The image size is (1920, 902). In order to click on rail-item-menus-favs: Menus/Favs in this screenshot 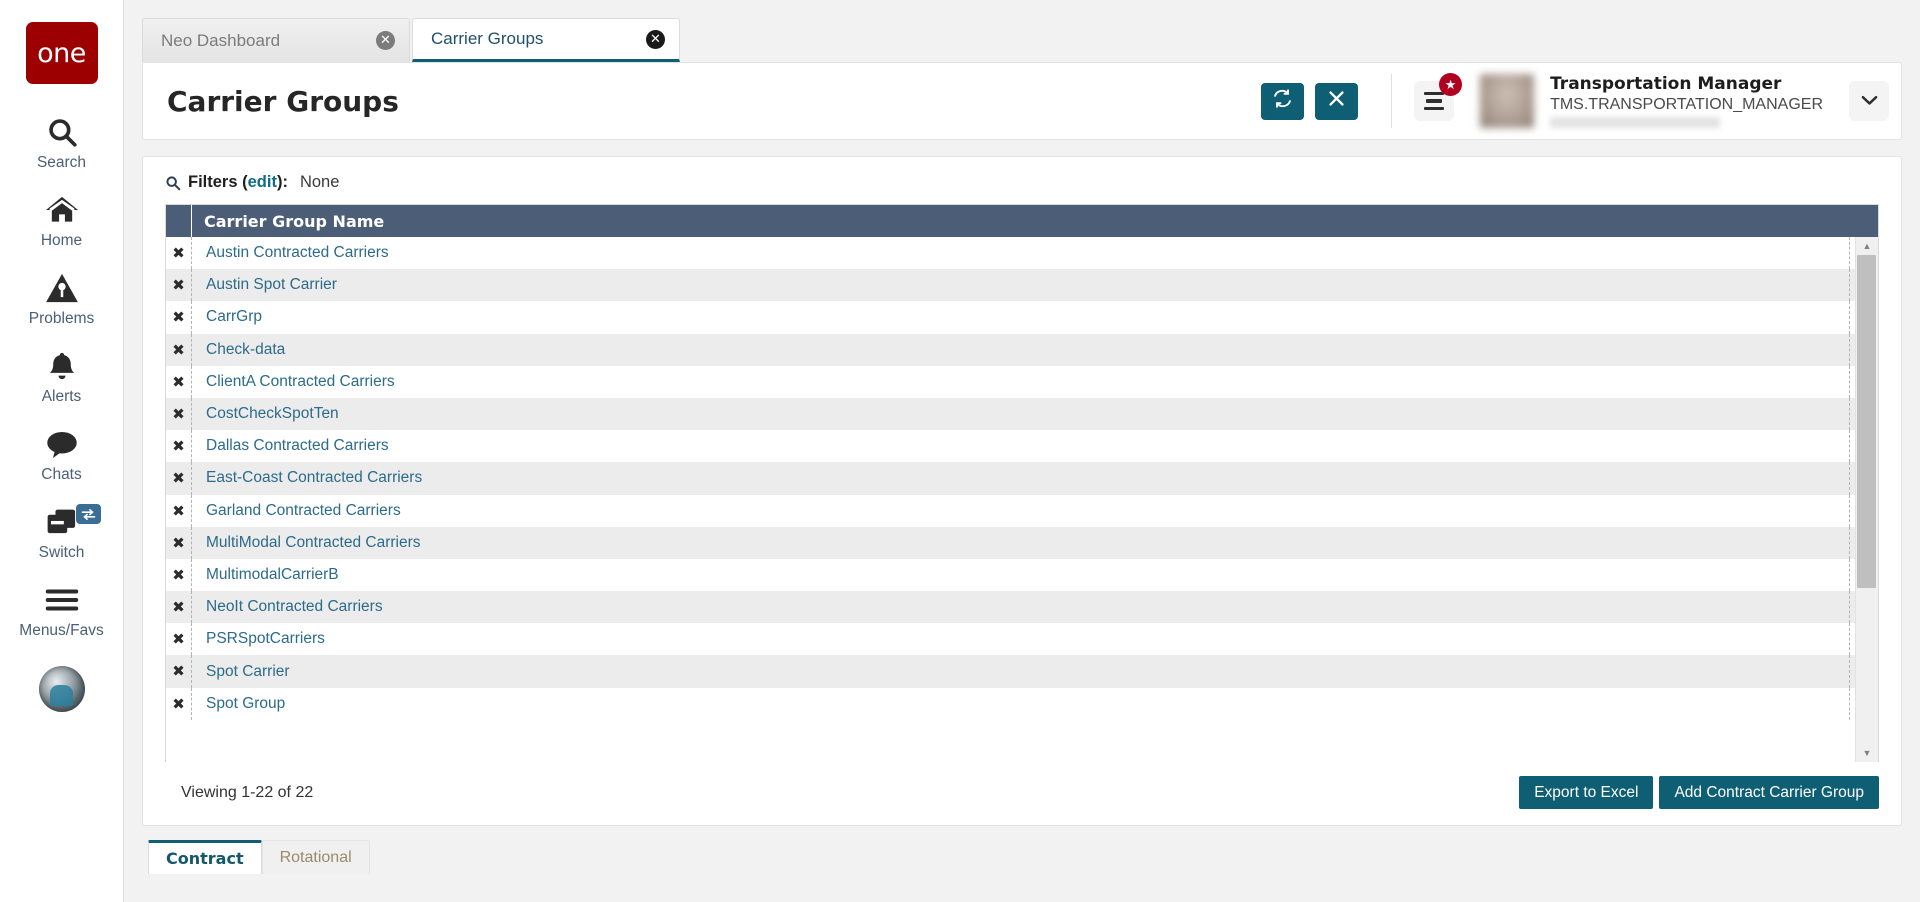, I will do `click(62, 610)`.